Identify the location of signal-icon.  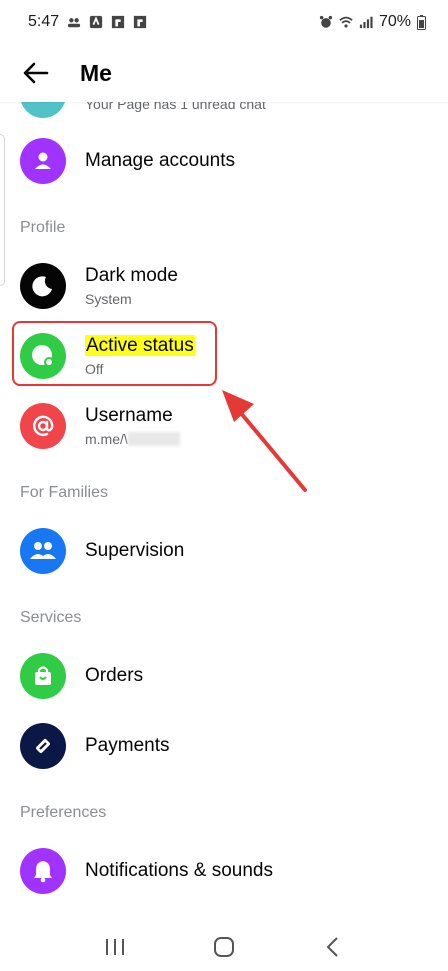
(366, 22).